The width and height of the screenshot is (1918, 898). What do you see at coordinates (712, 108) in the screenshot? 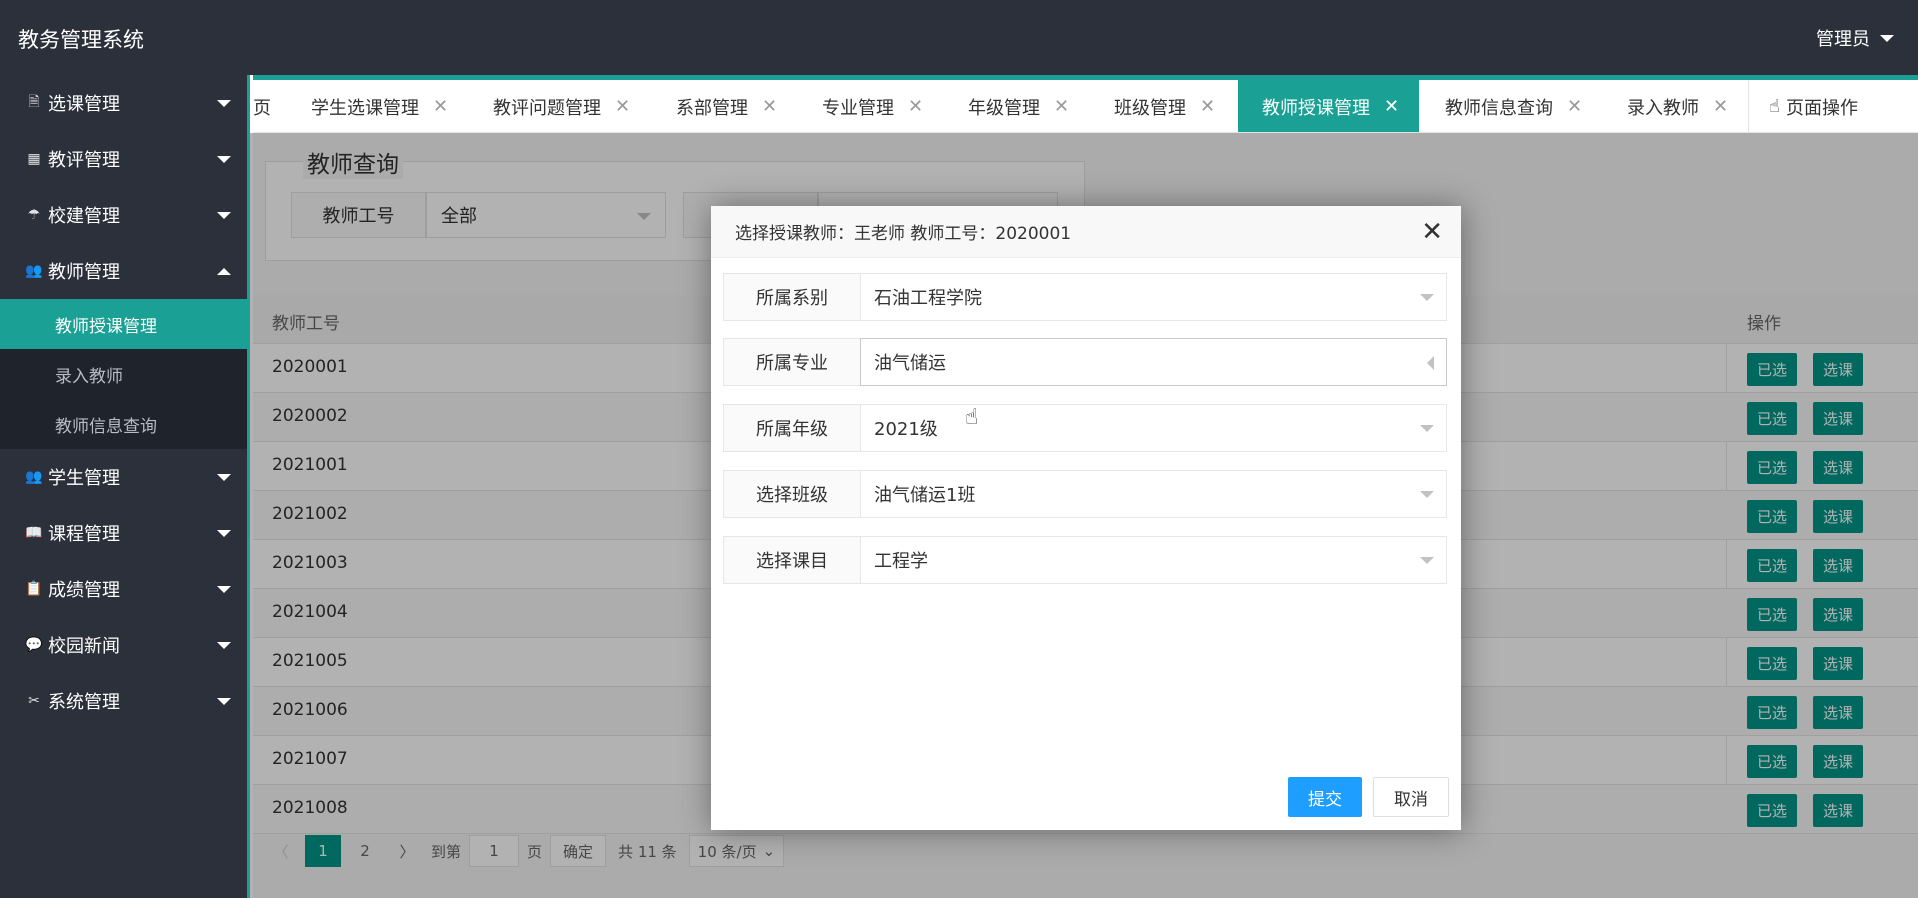
I see `tab-label: 系部管理` at bounding box center [712, 108].